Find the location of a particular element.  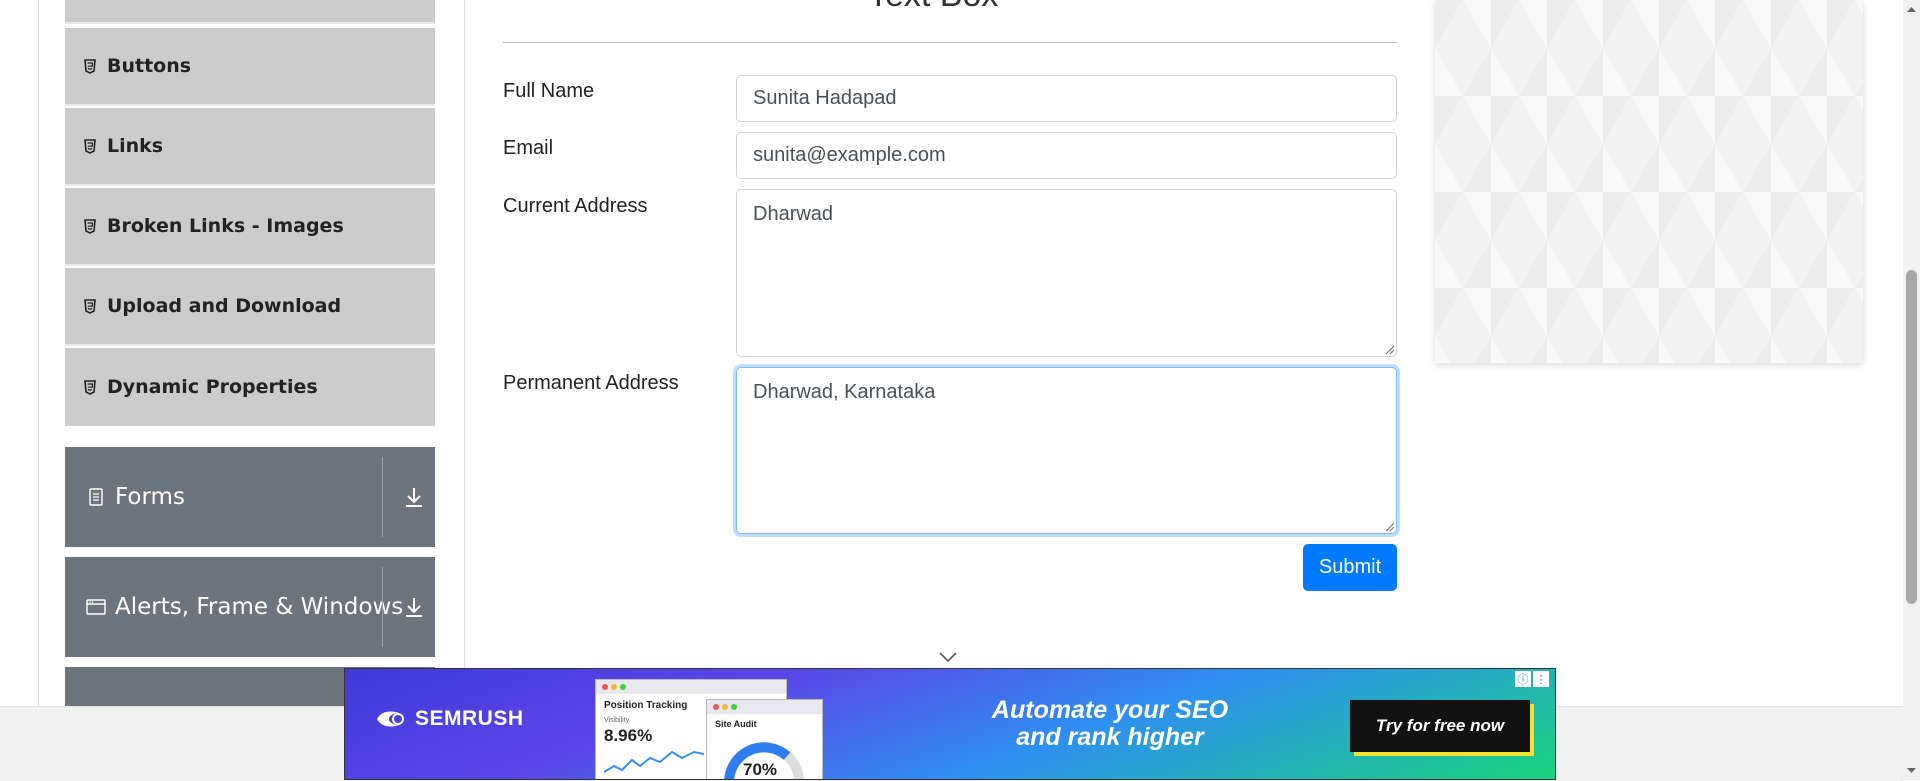

ad-card-title: Site Audit is located at coordinates (736, 724).